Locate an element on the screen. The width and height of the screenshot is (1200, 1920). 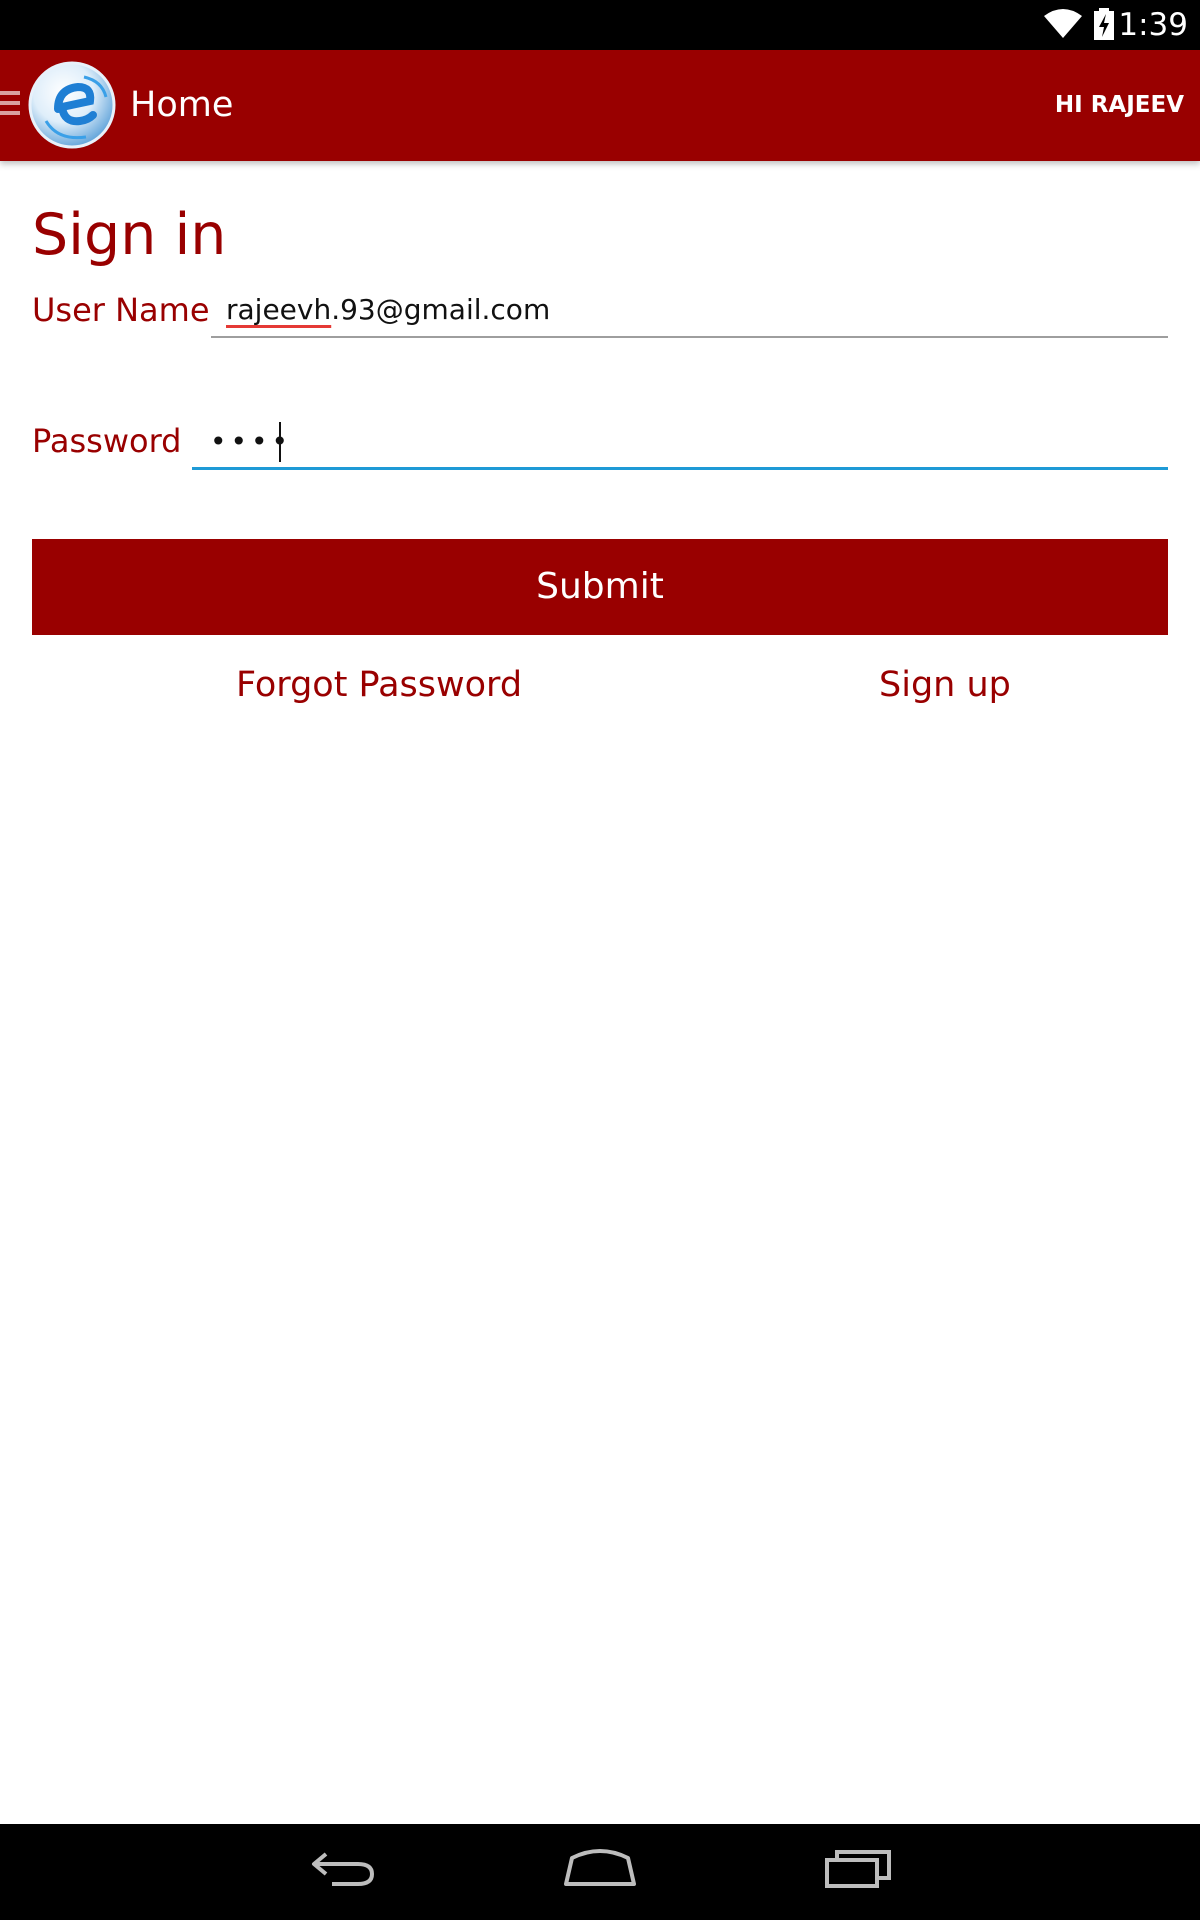
clock-time: 1:39 is located at coordinates (1153, 25).